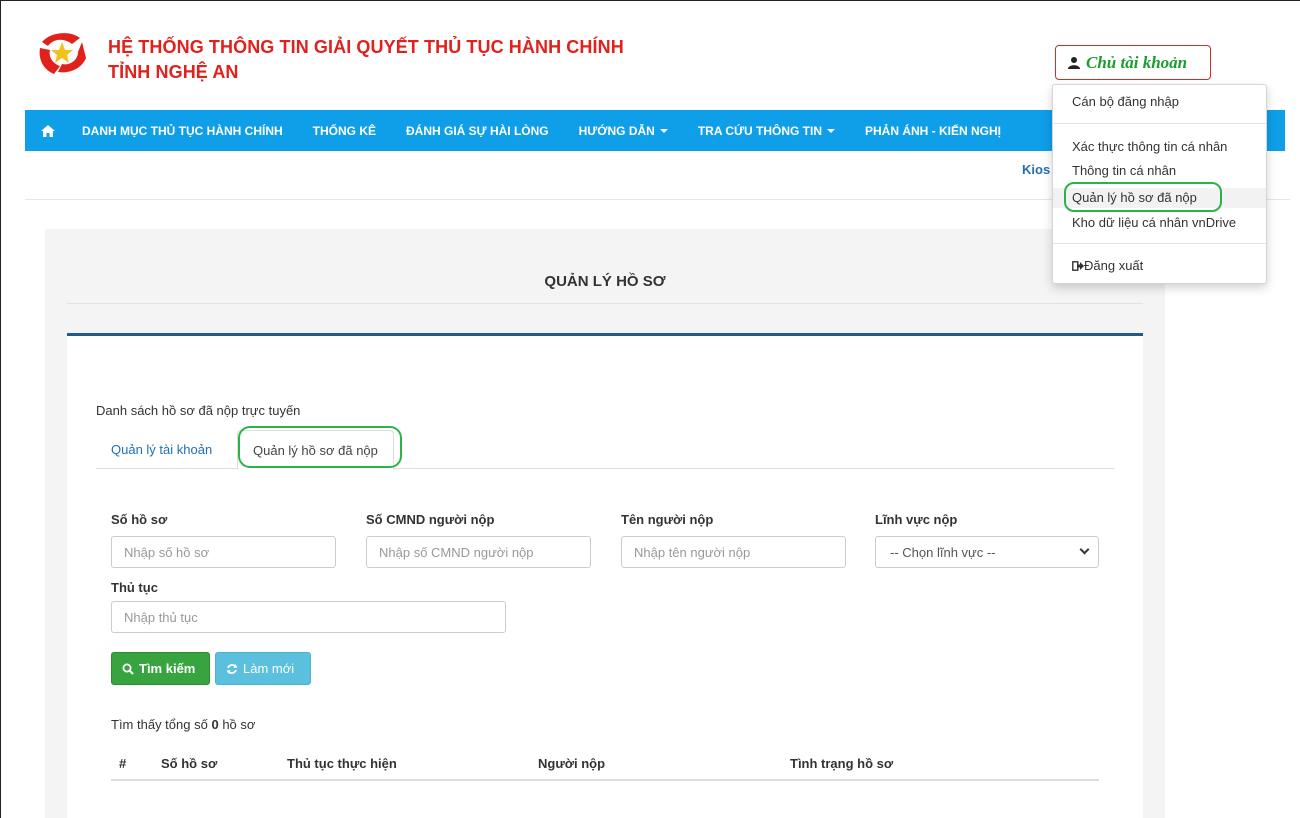 Image resolution: width=1300 pixels, height=818 pixels. What do you see at coordinates (759, 130) in the screenshot?
I see `nav-tra-cuu-label: TRA CỨU THÔNG TIN` at bounding box center [759, 130].